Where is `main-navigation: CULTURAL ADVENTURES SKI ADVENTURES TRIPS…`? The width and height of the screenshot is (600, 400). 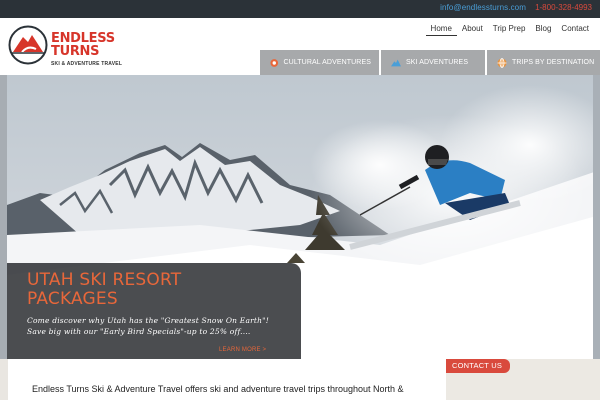 main-navigation: CULTURAL ADVENTURES SKI ADVENTURES TRIPS… is located at coordinates (430, 62).